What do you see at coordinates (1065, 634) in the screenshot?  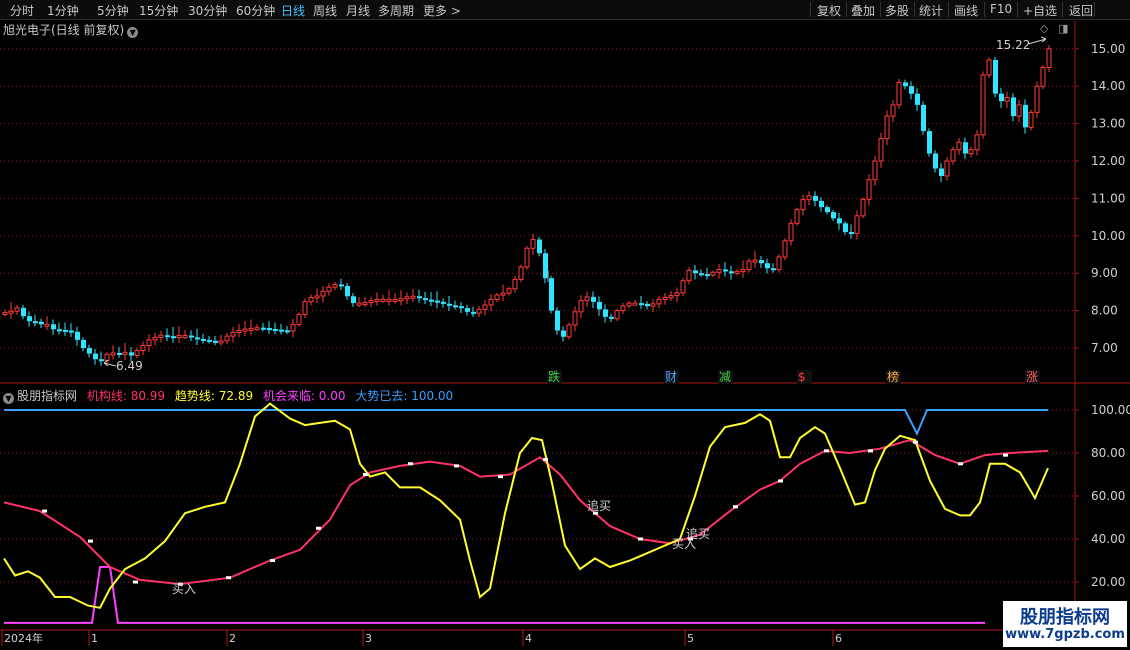 I see `watermark-line2: www.7gpzb.com` at bounding box center [1065, 634].